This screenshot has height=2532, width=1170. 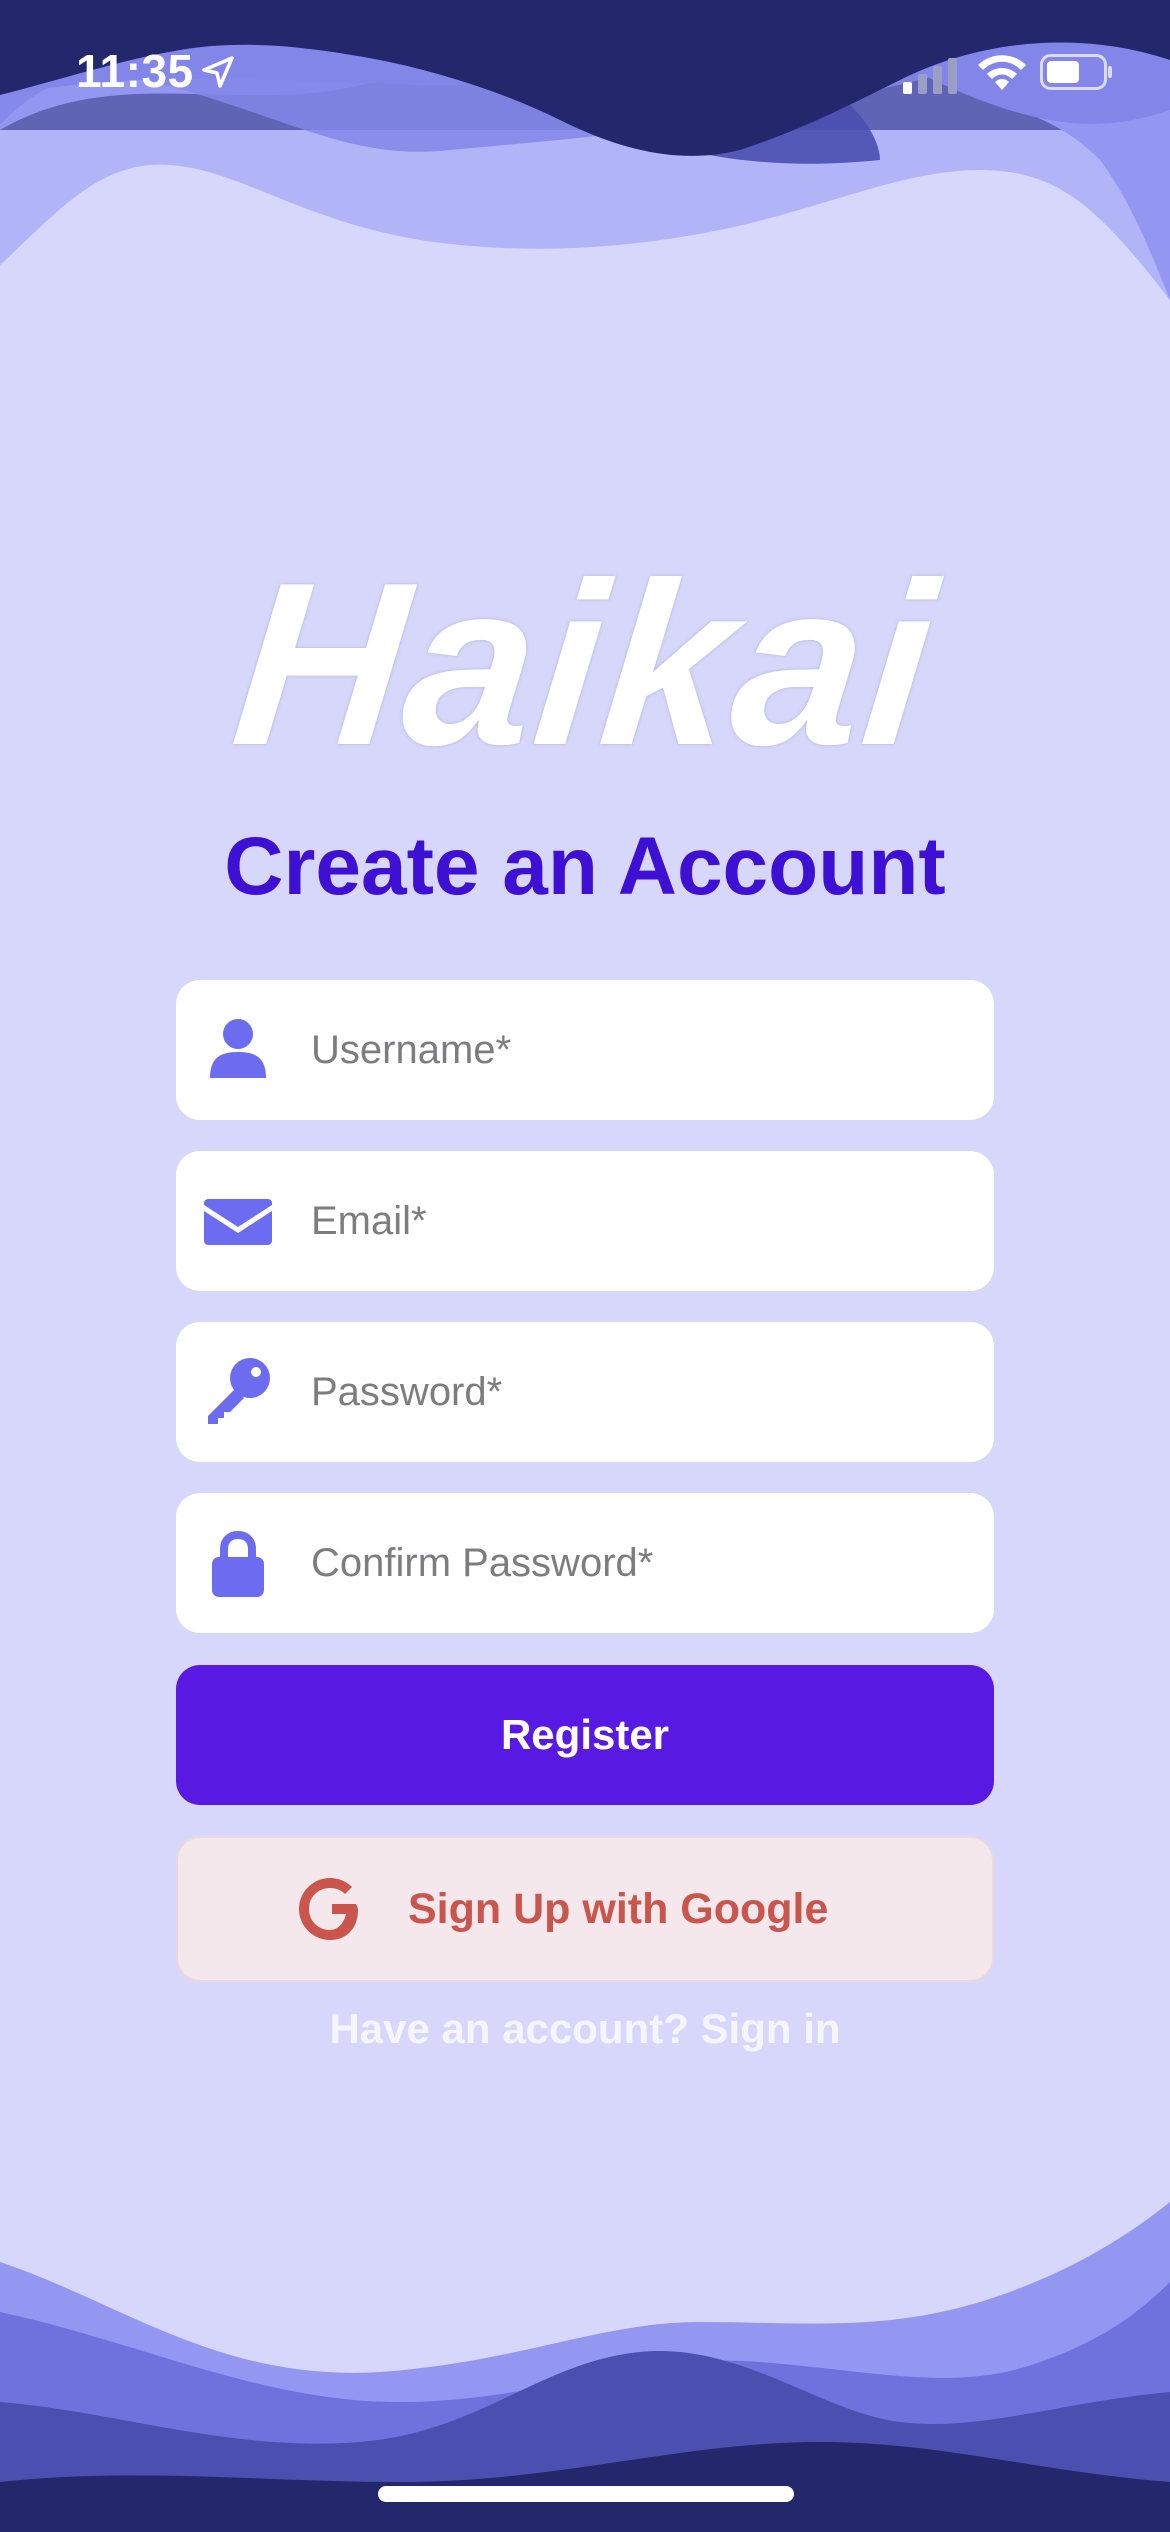 I want to click on envelope-icon, so click(x=238, y=1222).